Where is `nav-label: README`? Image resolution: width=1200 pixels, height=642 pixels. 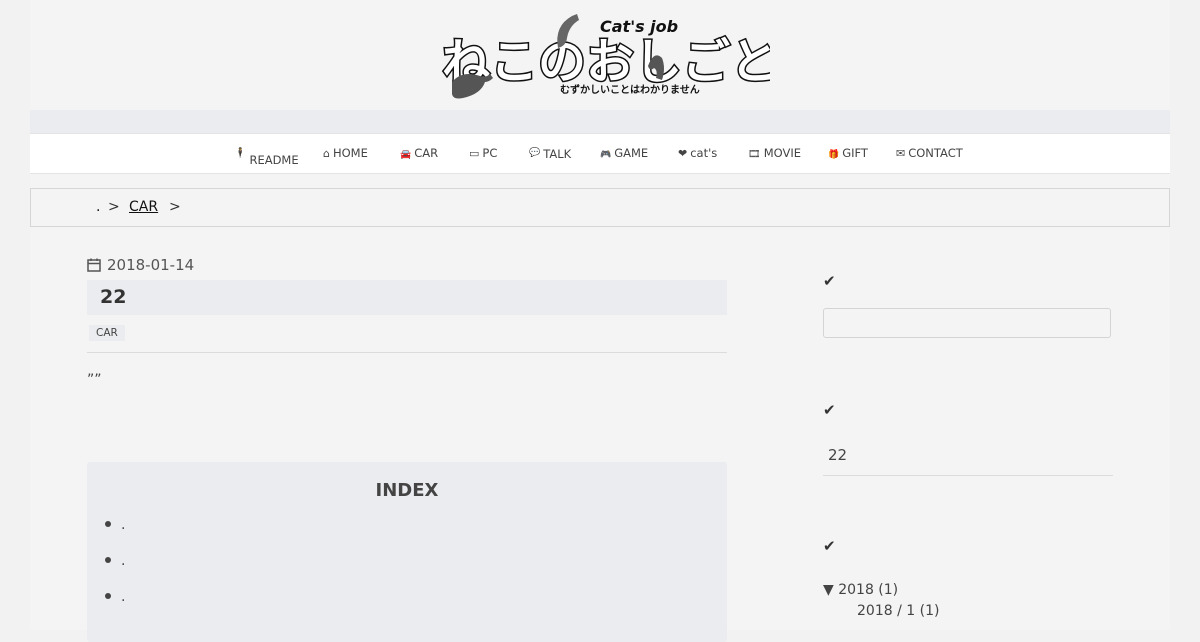 nav-label: README is located at coordinates (274, 160).